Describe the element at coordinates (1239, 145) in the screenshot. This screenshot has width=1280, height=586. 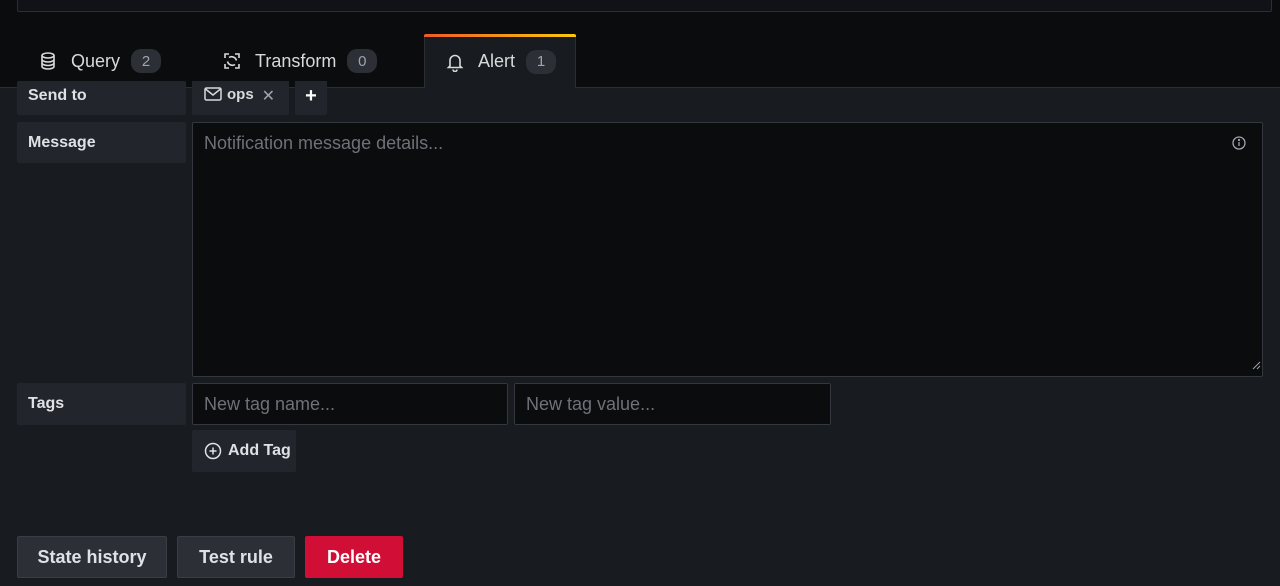
I see `info-icon` at that location.